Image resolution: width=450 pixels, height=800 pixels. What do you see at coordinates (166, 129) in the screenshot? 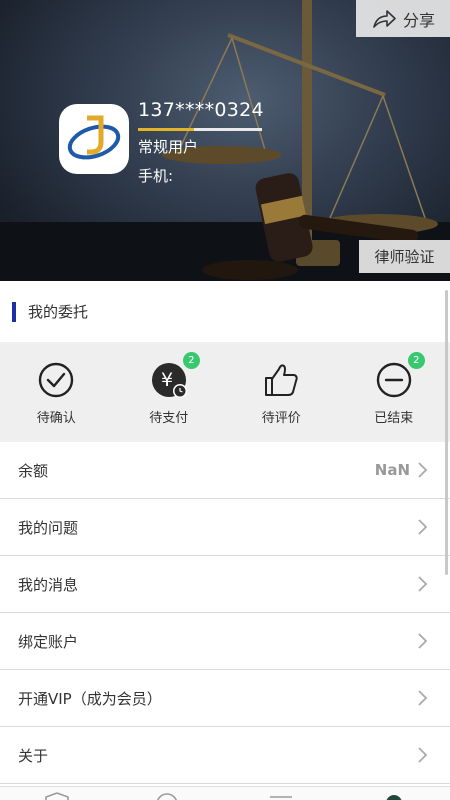
I see `member-level-fill` at bounding box center [166, 129].